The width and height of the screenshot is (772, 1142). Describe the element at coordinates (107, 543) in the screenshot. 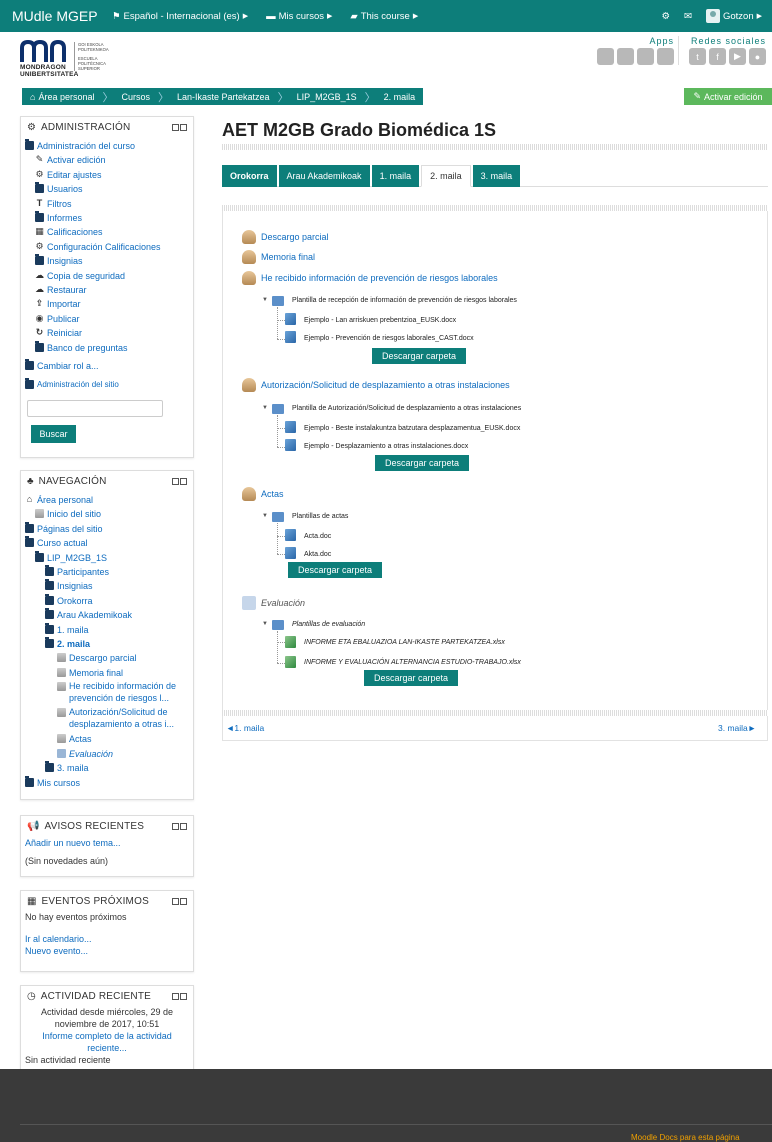

I see `nav-current-course: Curso actual` at that location.